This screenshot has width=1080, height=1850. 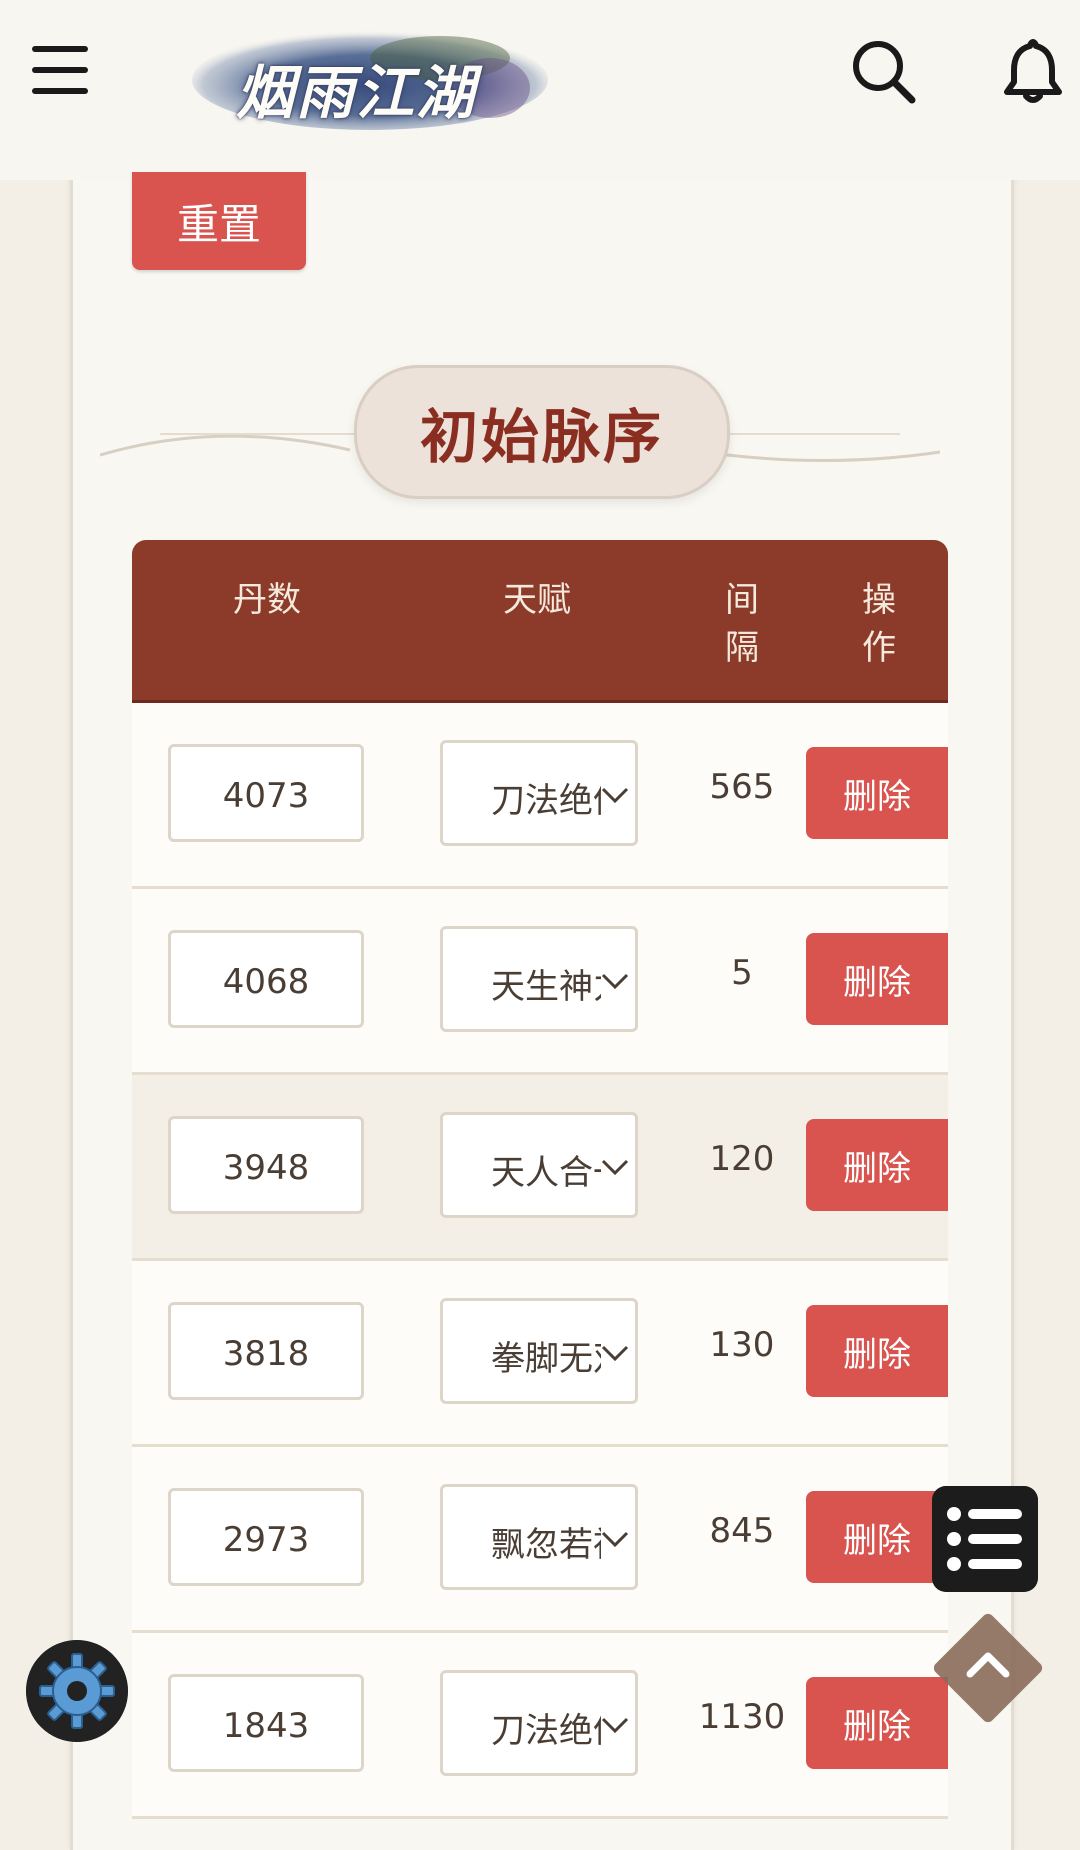 I want to click on talent-value: 拳脚无双, so click(x=546, y=1359).